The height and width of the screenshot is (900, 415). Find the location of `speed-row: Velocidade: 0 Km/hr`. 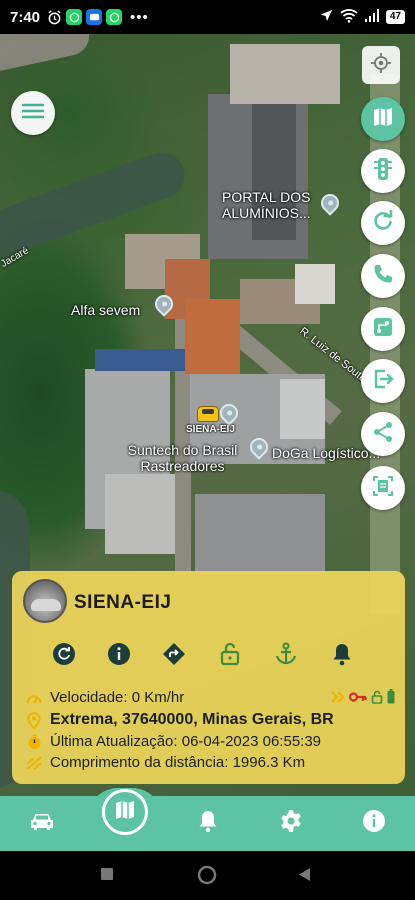

speed-row: Velocidade: 0 Km/hr is located at coordinates (105, 697).